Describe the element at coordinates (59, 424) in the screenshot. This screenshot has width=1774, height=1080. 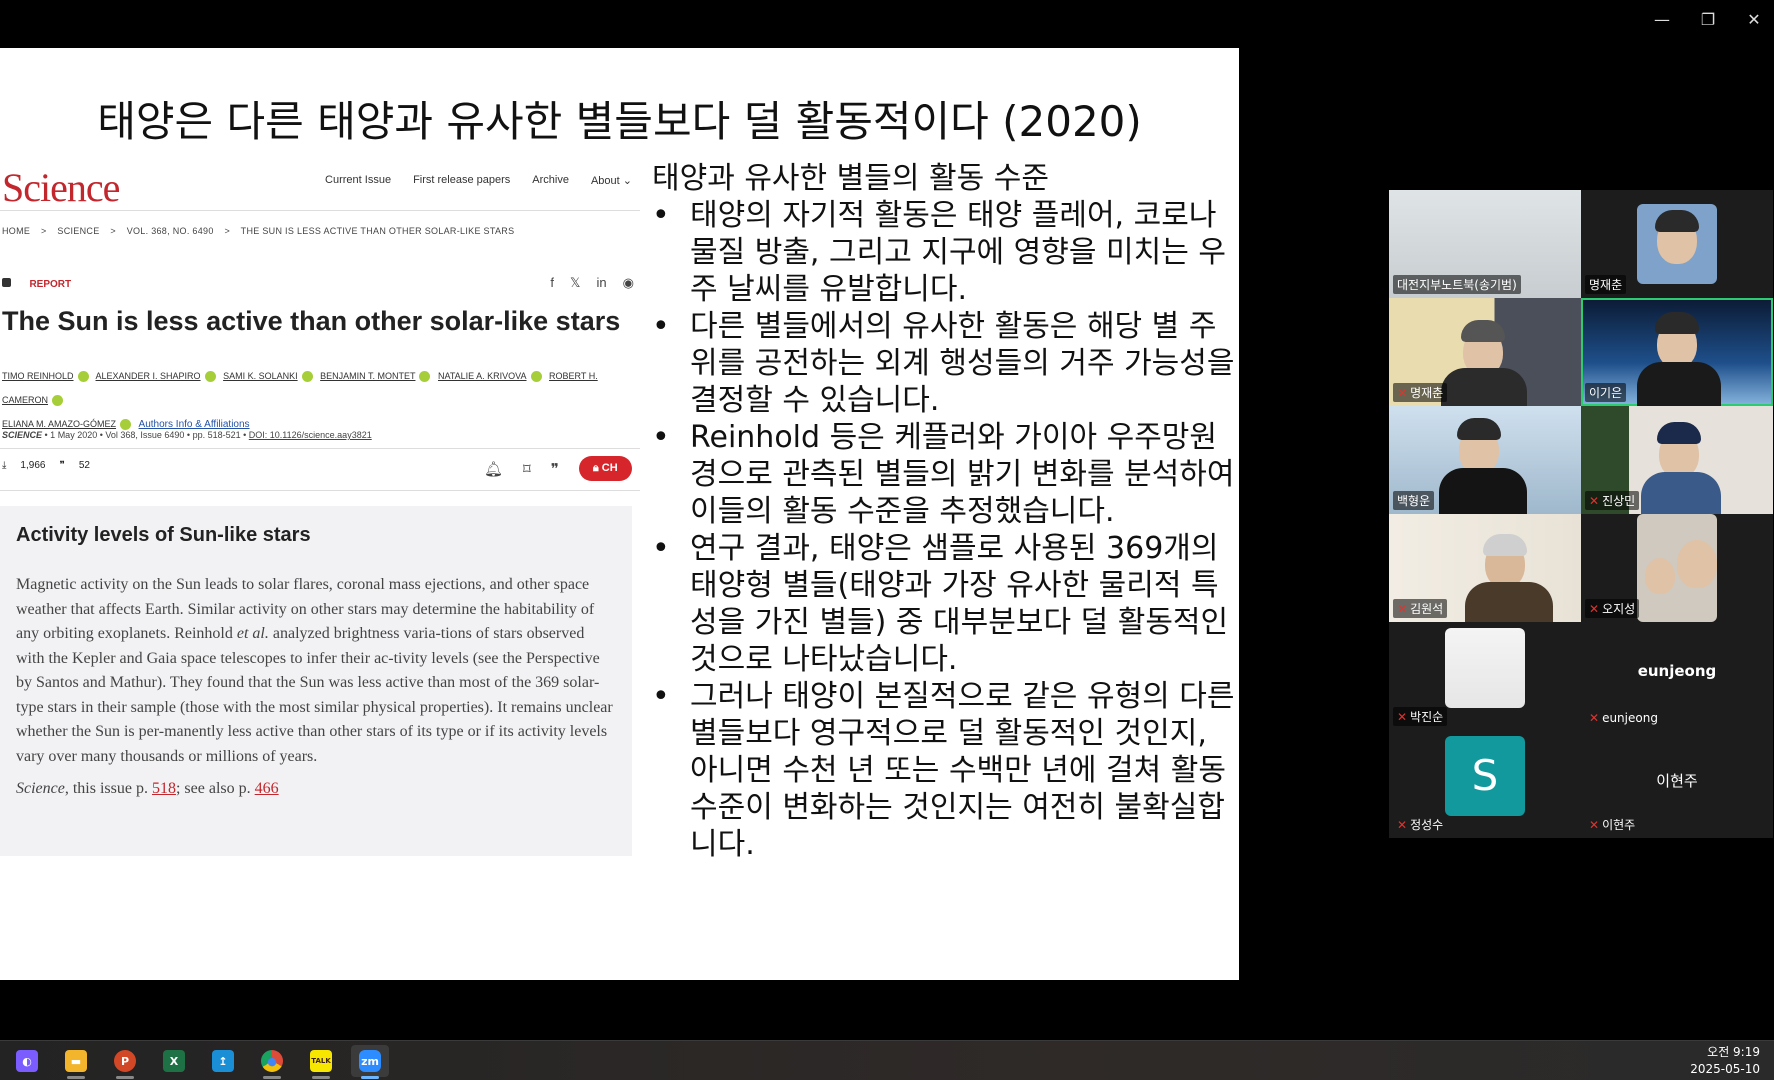
I see `author: ELIANA M. AMAZO-GÓMEZ` at that location.